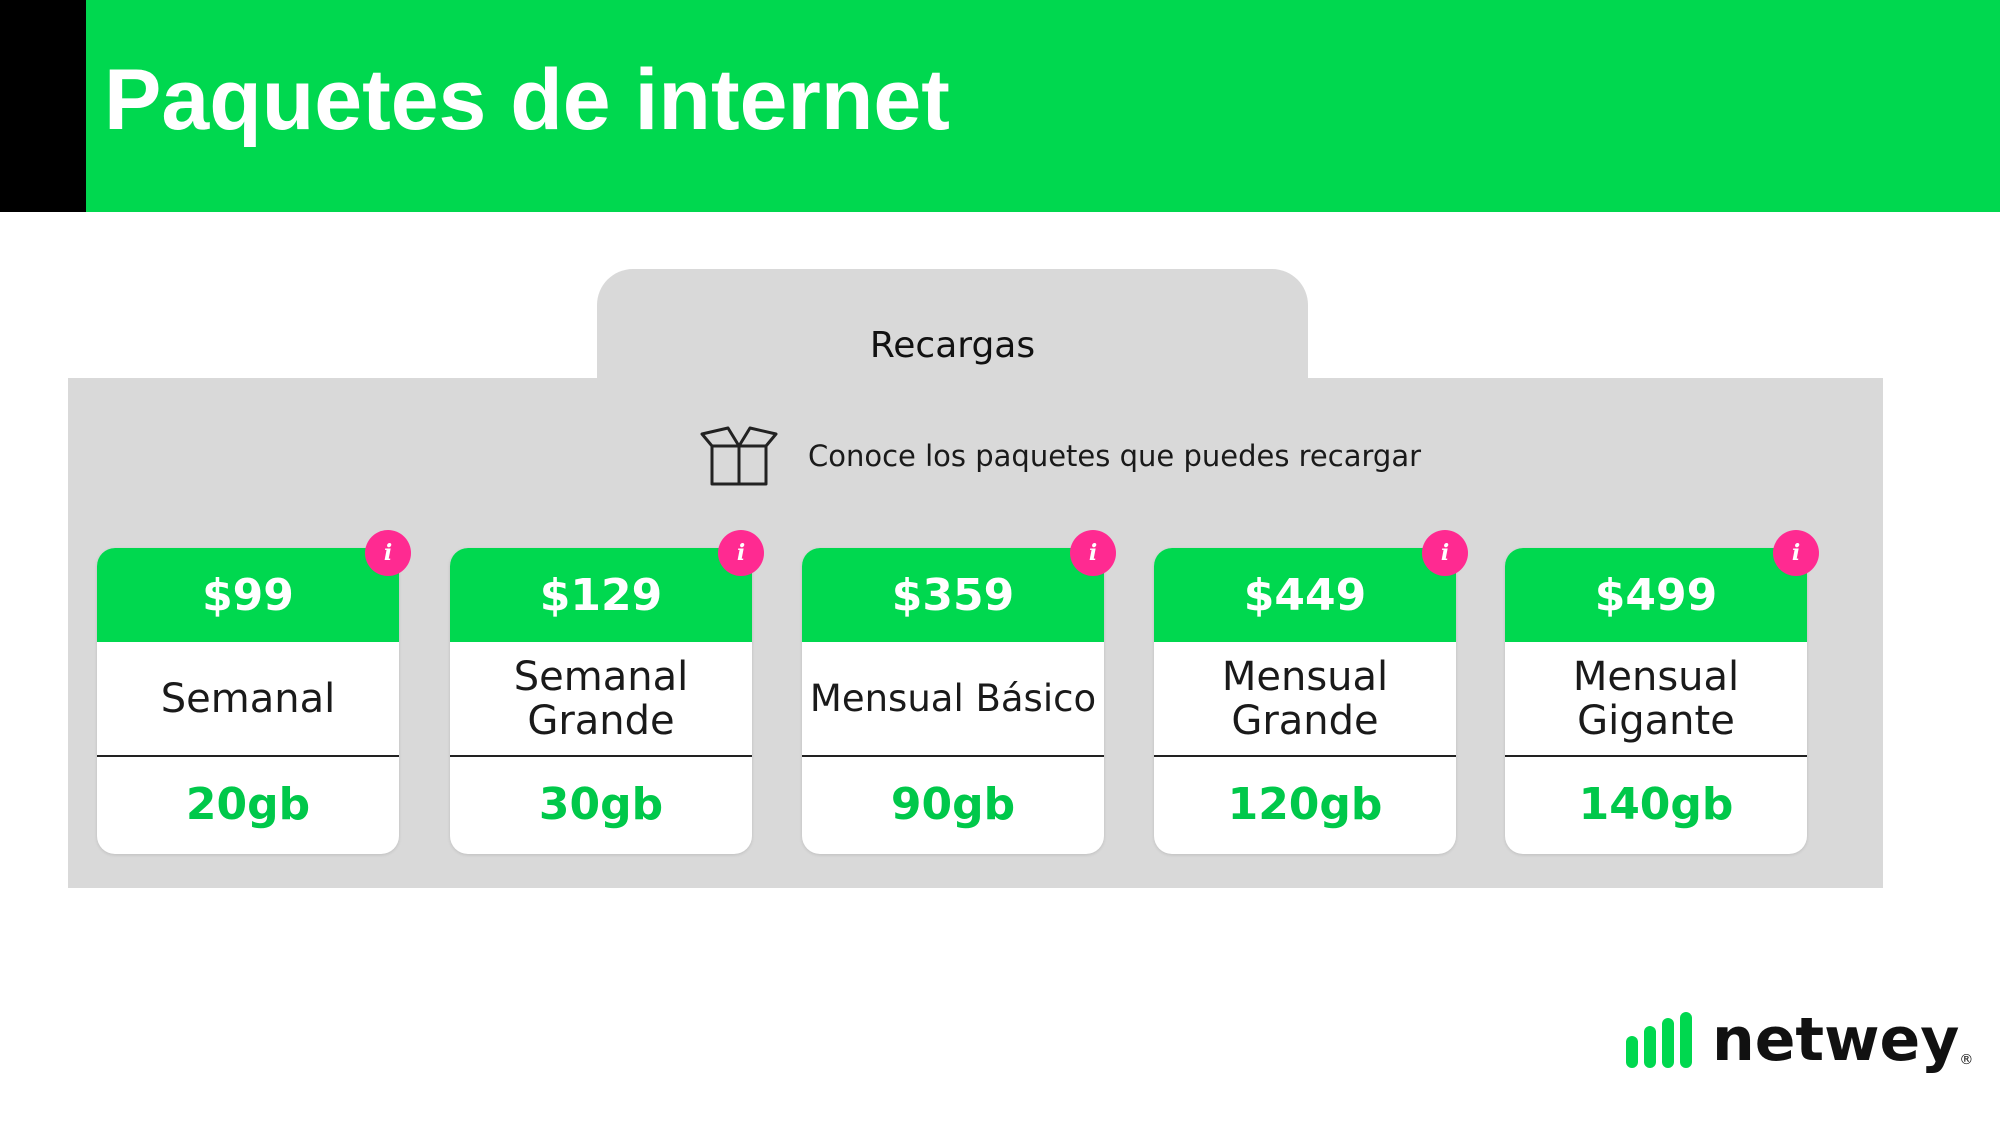 Image resolution: width=2000 pixels, height=1125 pixels. Describe the element at coordinates (1656, 595) in the screenshot. I see `package-price: $499` at that location.